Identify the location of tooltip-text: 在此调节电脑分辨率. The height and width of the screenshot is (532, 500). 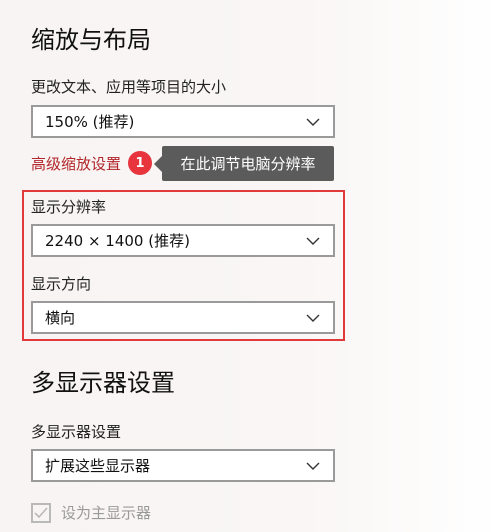
(248, 164).